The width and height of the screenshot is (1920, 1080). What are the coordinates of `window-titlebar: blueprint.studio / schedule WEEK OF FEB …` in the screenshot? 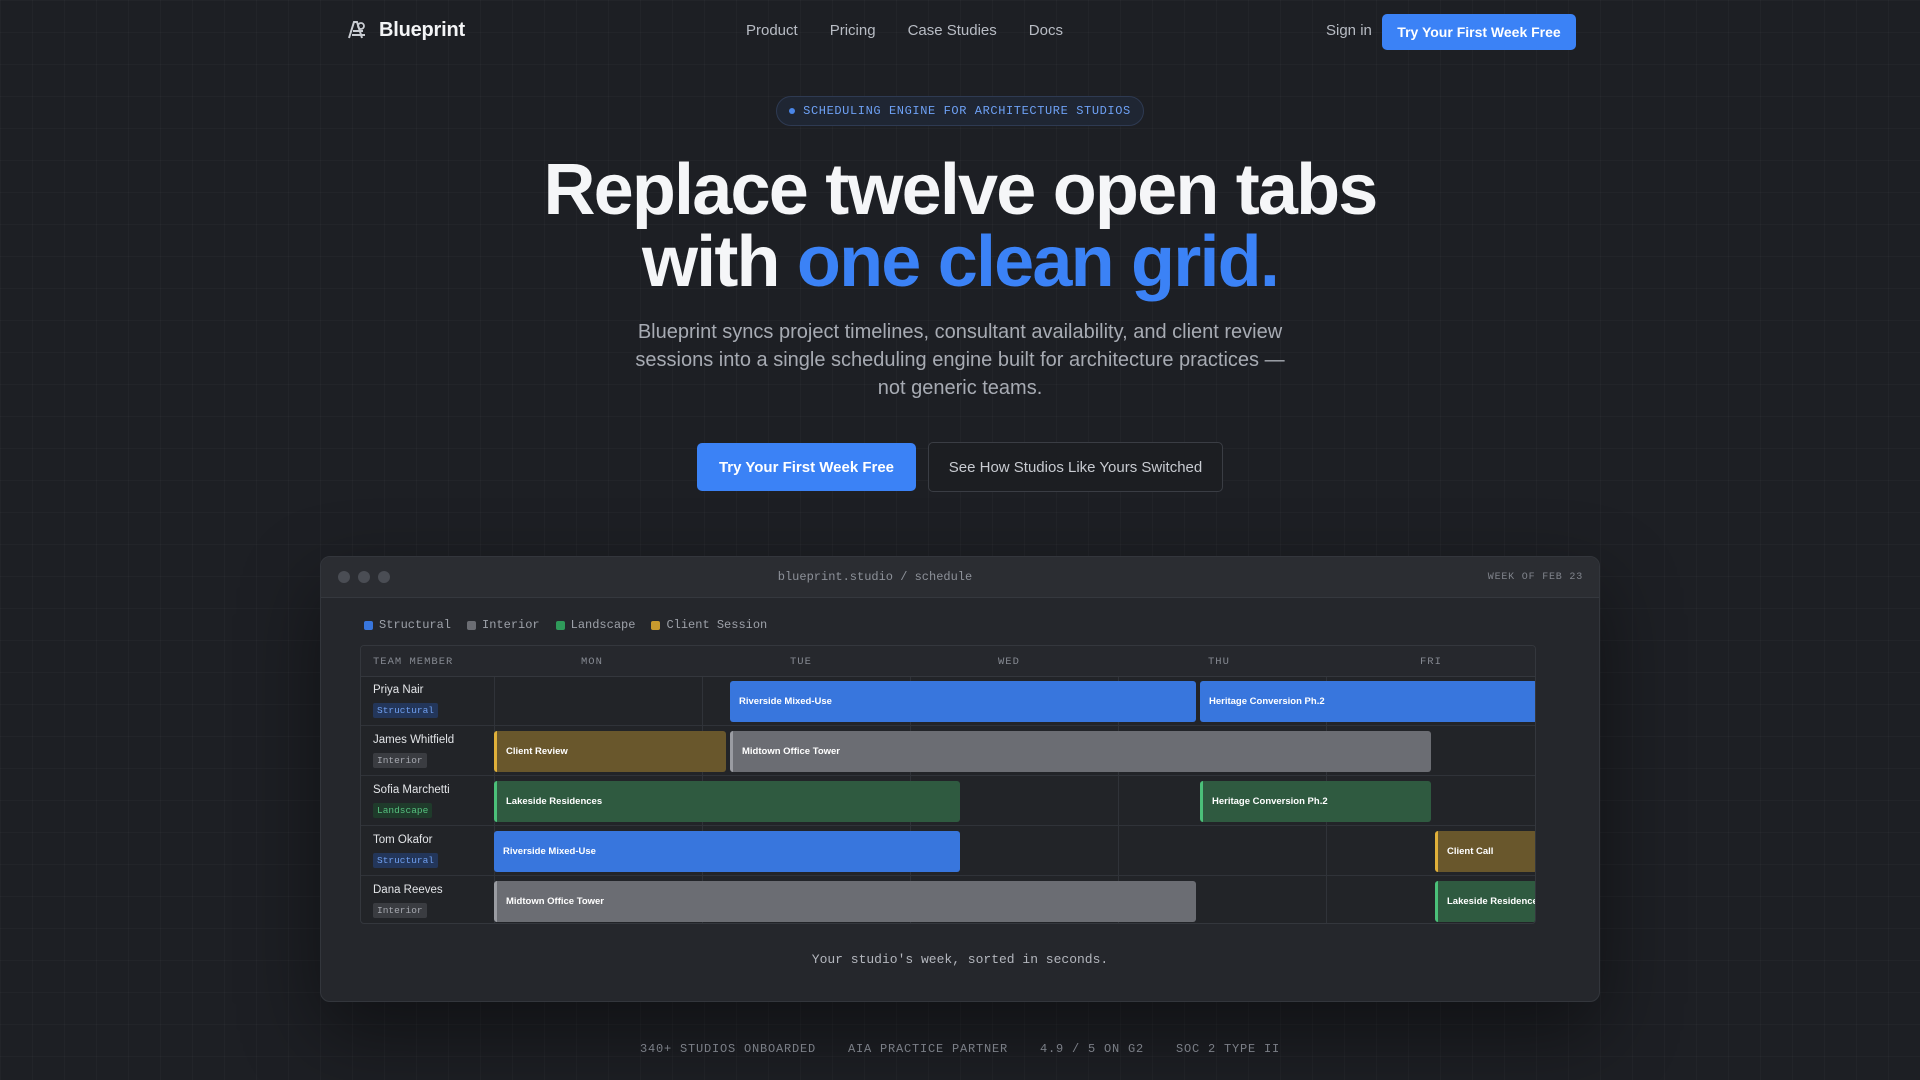 It's located at (960, 577).